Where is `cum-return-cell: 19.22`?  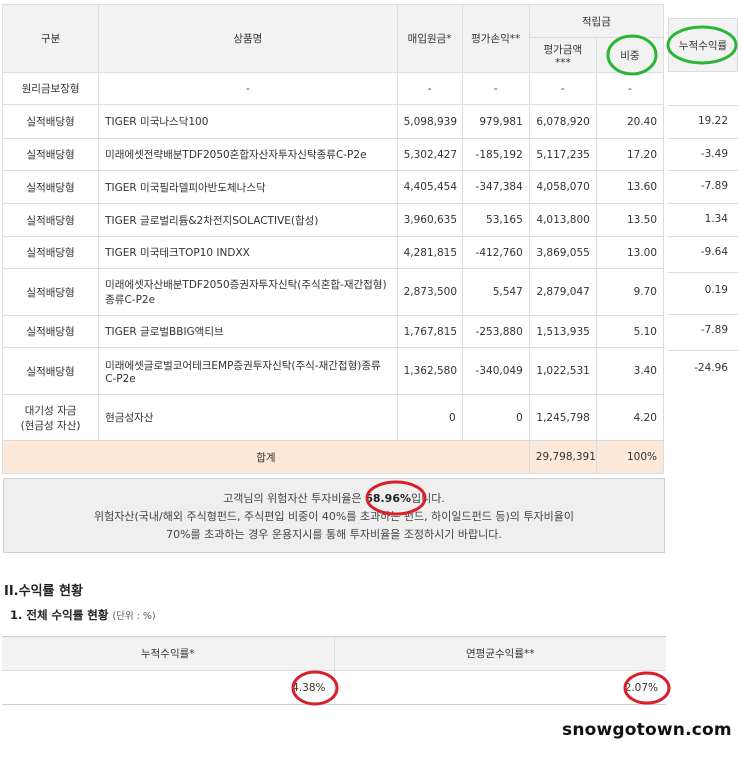 cum-return-cell: 19.22 is located at coordinates (703, 120).